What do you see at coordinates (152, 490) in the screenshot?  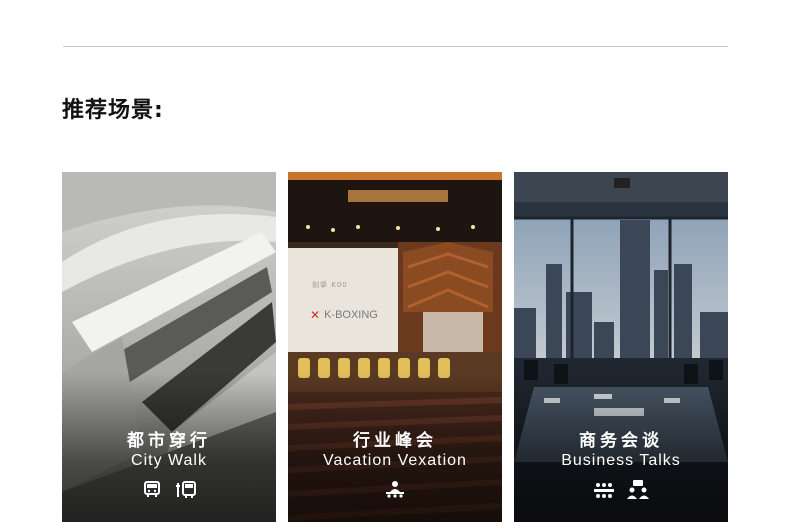 I see `bus-icon` at bounding box center [152, 490].